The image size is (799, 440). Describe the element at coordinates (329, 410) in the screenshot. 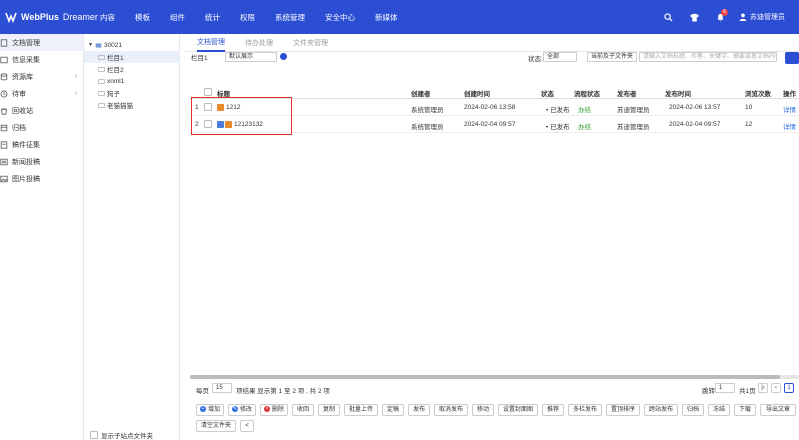

I see `copy-button: 复制` at that location.